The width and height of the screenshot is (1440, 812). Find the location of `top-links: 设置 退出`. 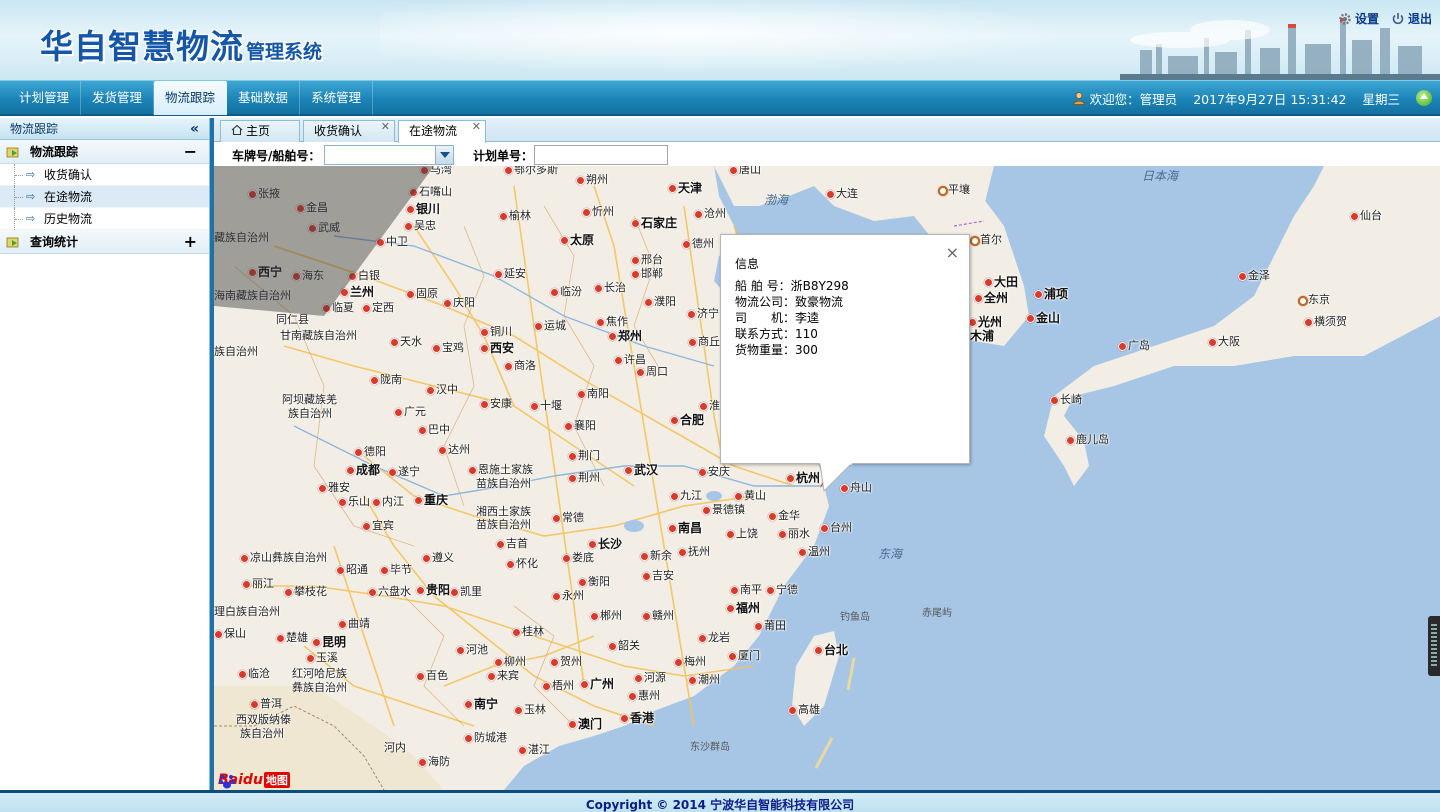

top-links: 设置 退出 is located at coordinates (1385, 18).